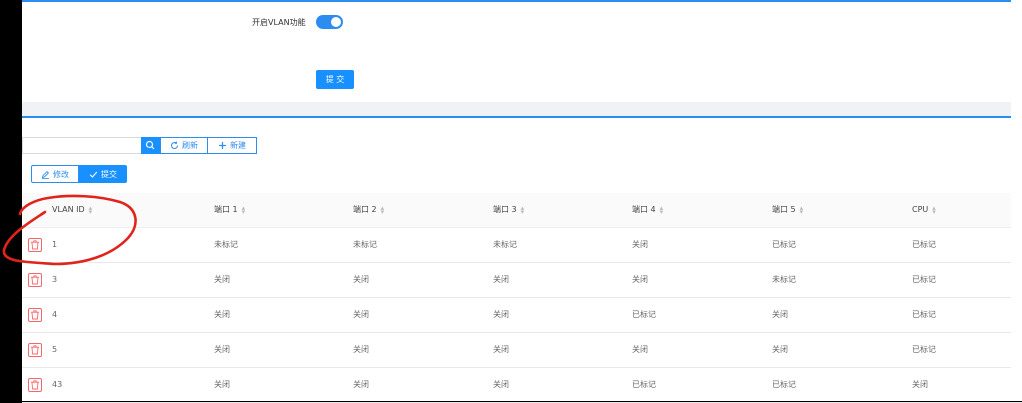 This screenshot has height=403, width=1022. What do you see at coordinates (522, 280) in the screenshot?
I see `table-row: 3 关闭 关闭 关闭 关闭 未标记 已标记` at bounding box center [522, 280].